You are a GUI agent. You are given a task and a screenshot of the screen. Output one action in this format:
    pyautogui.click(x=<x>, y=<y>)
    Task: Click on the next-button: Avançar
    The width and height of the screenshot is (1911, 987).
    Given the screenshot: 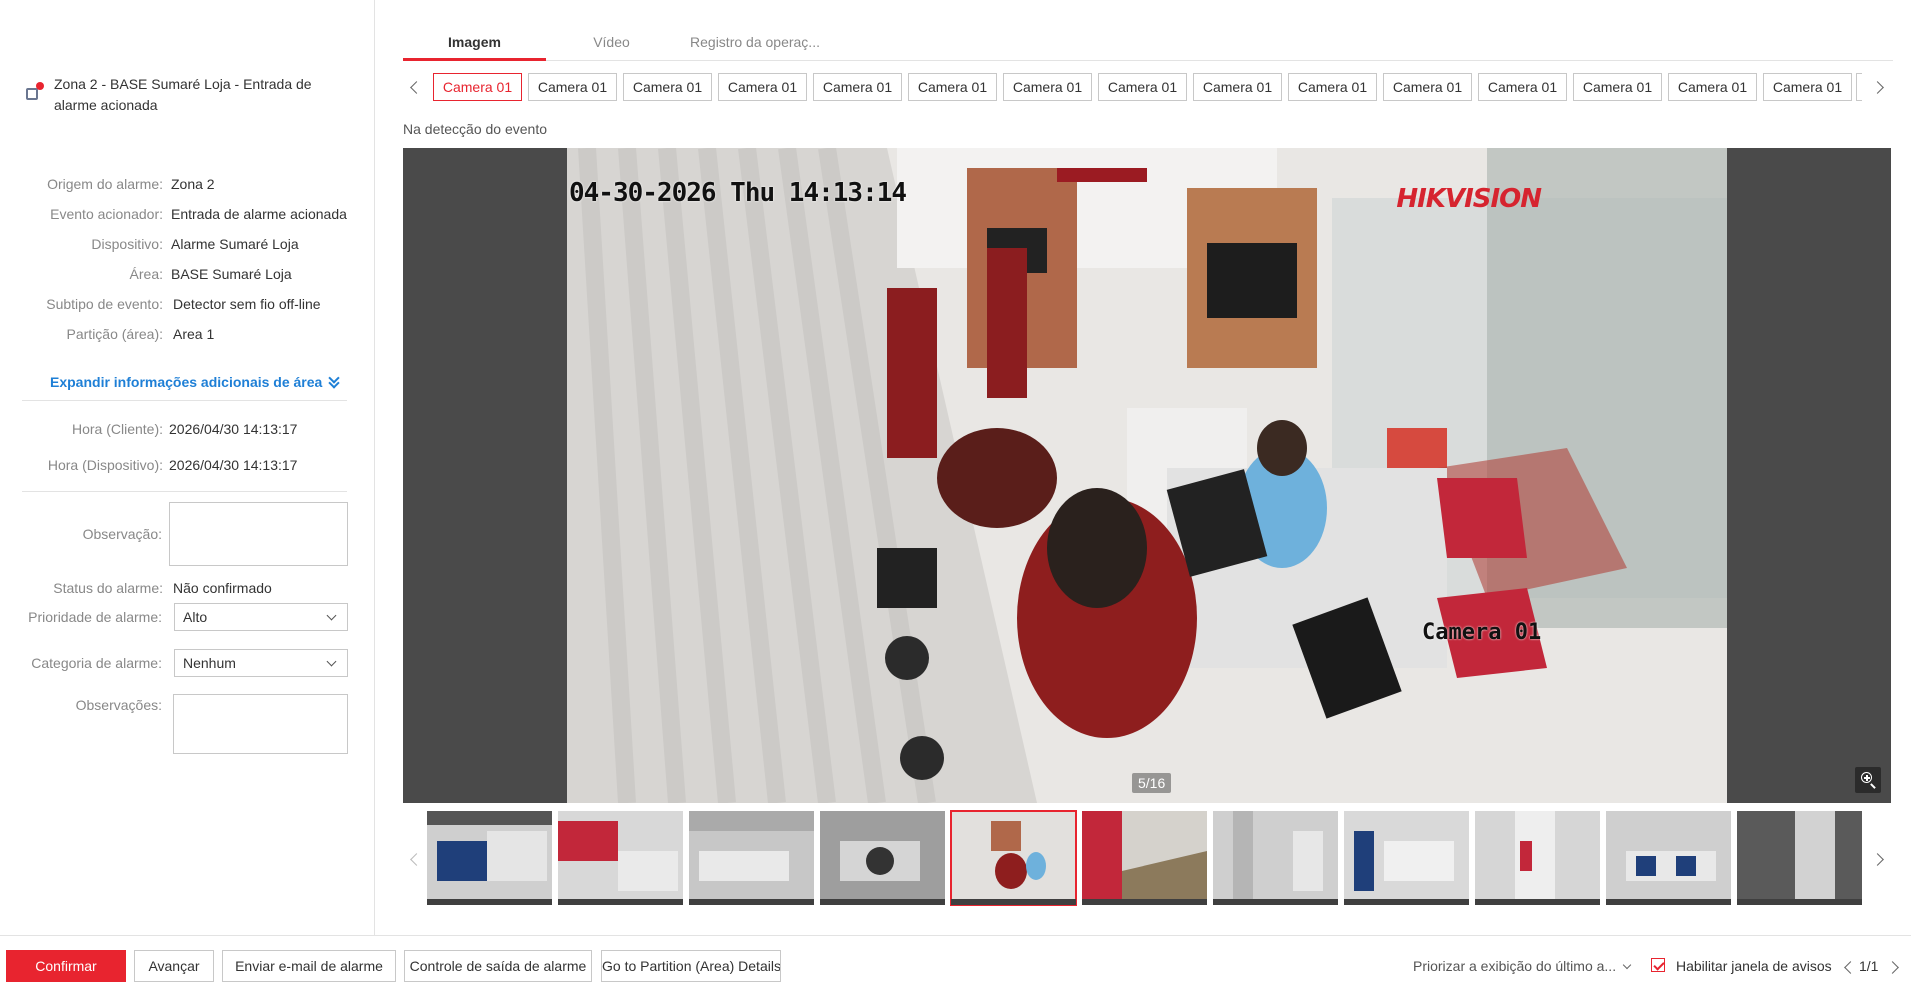 What is the action you would take?
    pyautogui.click(x=174, y=966)
    